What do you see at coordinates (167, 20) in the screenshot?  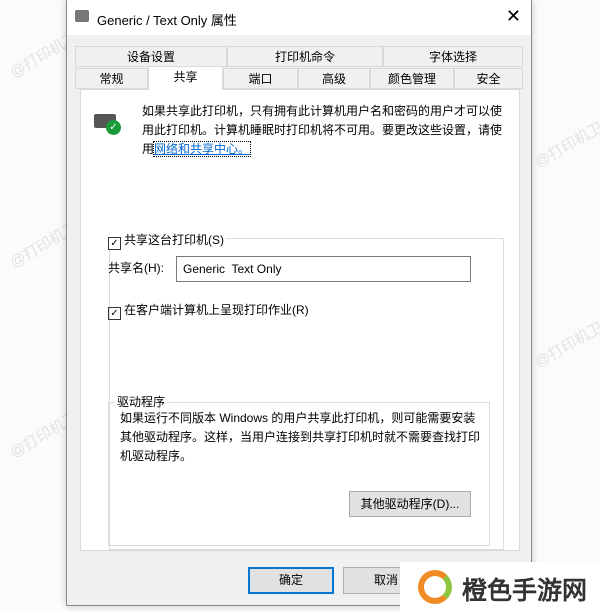 I see `window-title: Generic / Text Only 属性` at bounding box center [167, 20].